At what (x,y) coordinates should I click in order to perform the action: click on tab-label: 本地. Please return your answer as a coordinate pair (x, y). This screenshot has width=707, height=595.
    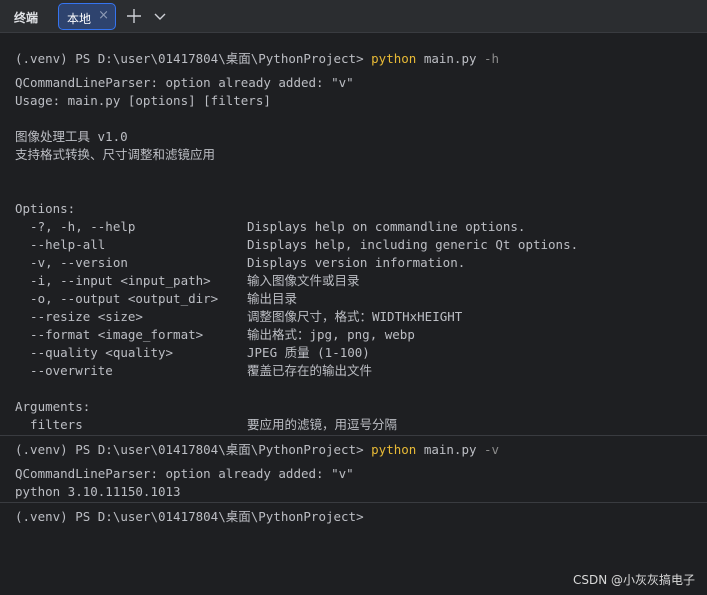
    Looking at the image, I should click on (79, 19).